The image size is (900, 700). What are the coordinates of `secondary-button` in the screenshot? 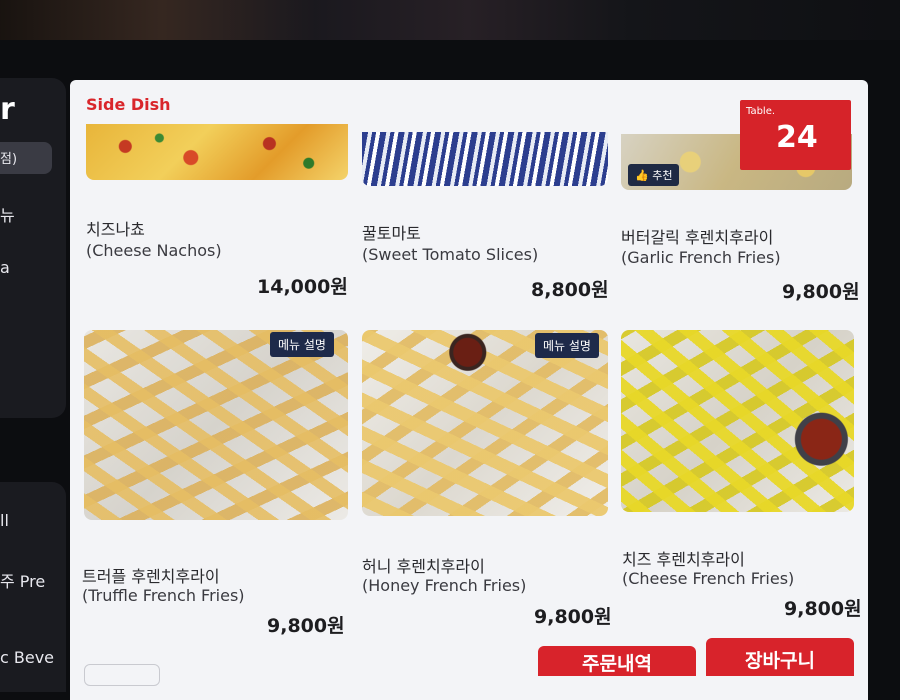 It's located at (122, 675).